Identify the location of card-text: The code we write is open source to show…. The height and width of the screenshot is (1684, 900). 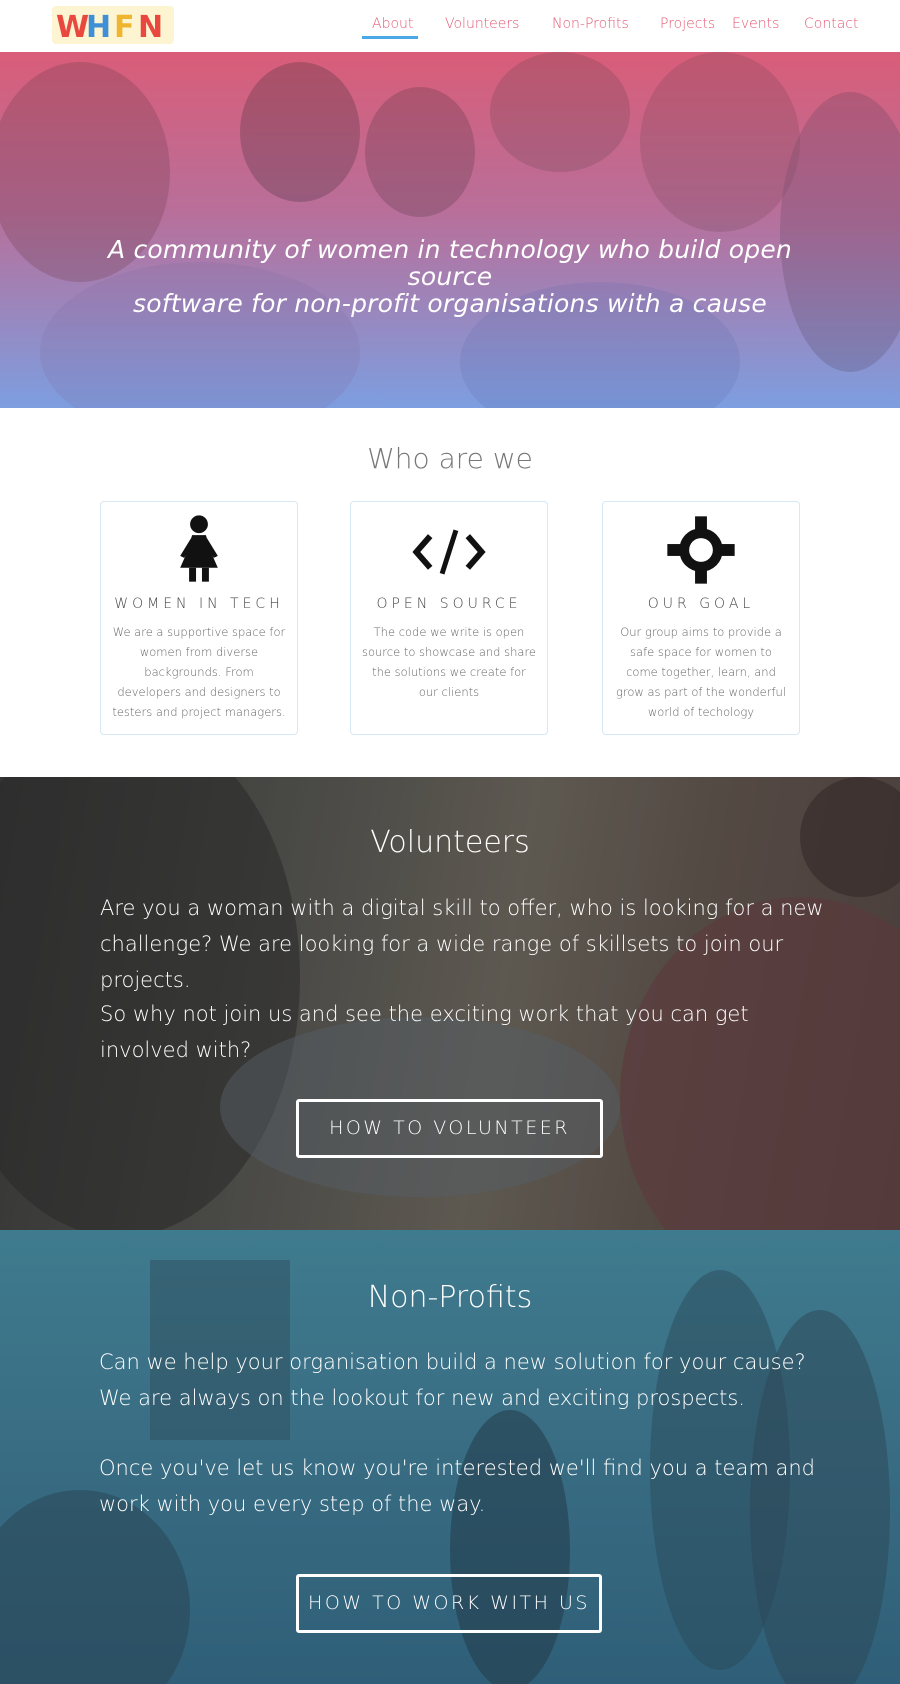
(449, 662).